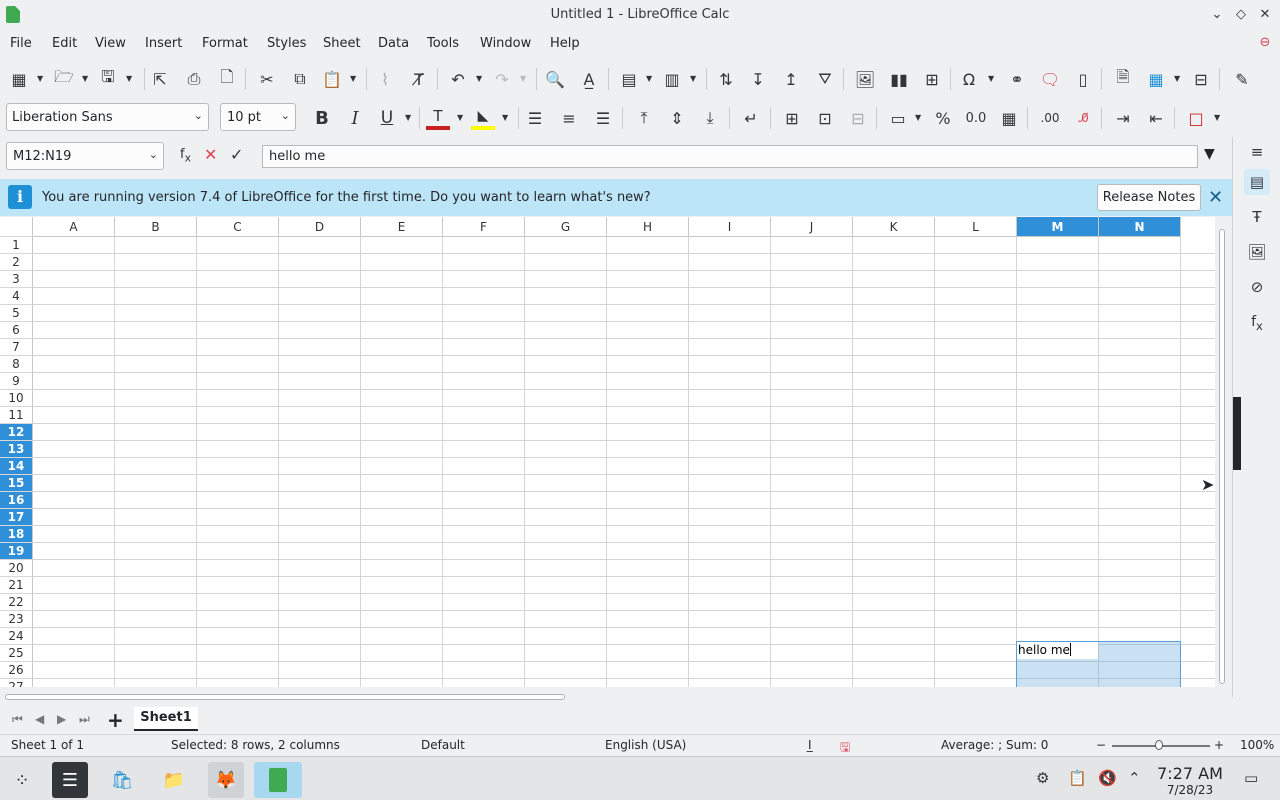  I want to click on row-header-20: 20, so click(16, 568).